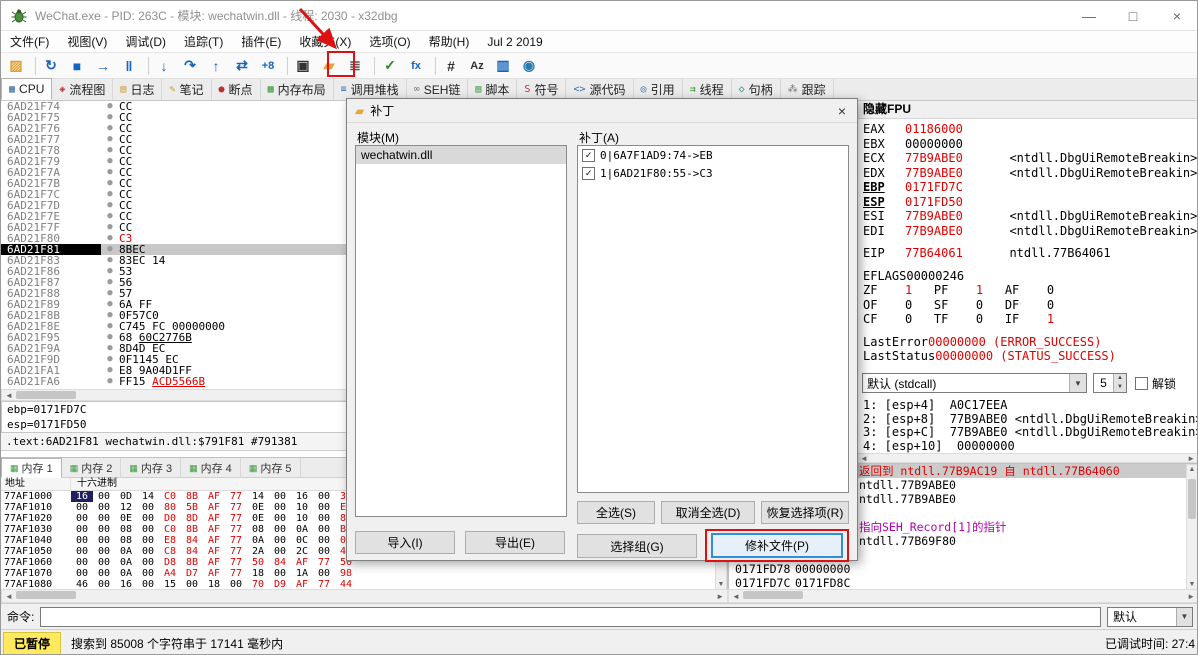 The width and height of the screenshot is (1198, 655). I want to click on fx-function-icon: fx, so click(416, 66).